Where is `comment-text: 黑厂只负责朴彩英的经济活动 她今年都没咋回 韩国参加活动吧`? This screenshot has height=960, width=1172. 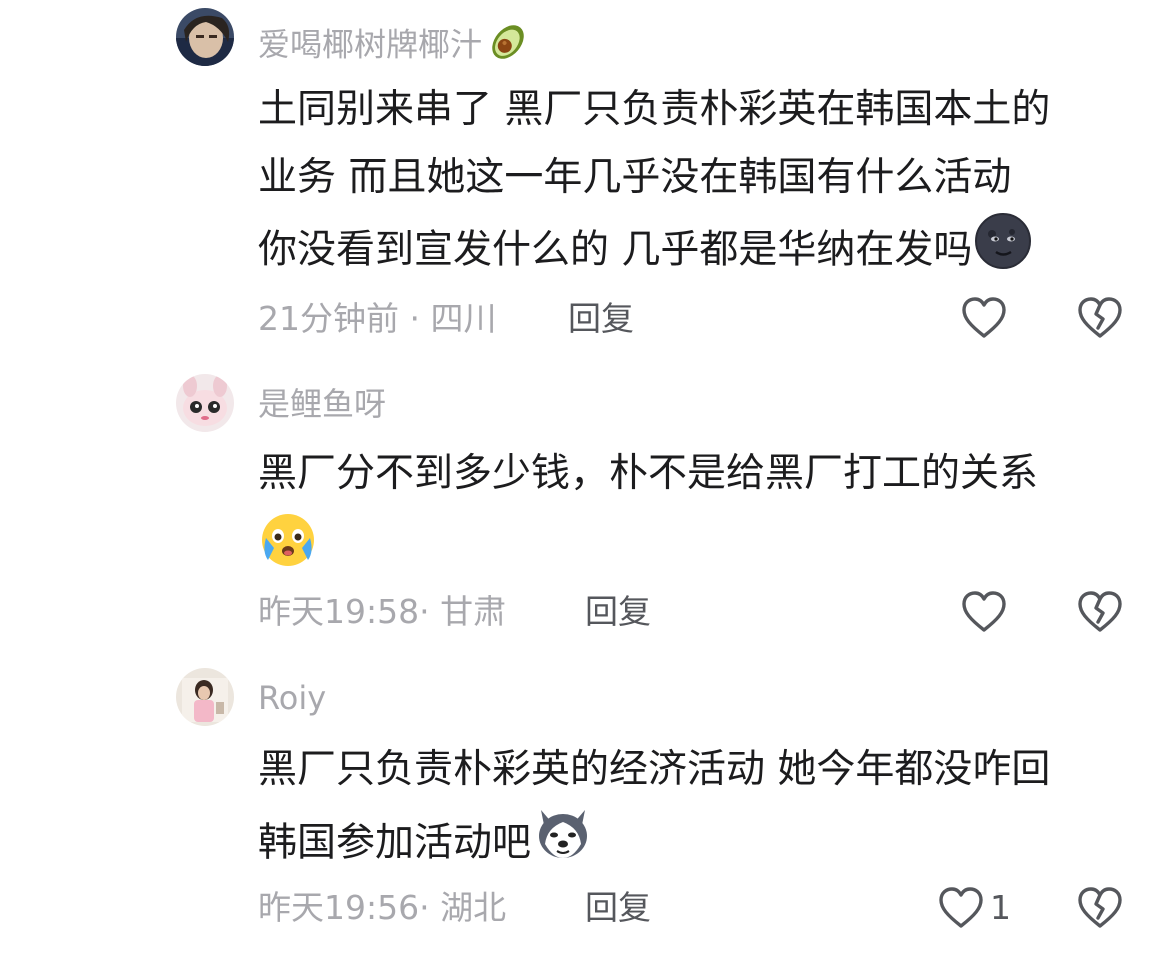 comment-text: 黑厂只负责朴彩英的经济活动 她今年都没咋回 韩国参加活动吧 is located at coordinates (698, 811).